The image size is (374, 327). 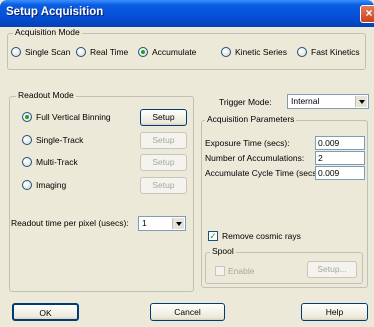 I want to click on radio-label: Kinetic Series, so click(x=261, y=52).